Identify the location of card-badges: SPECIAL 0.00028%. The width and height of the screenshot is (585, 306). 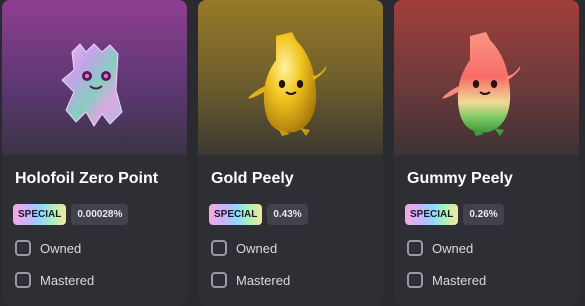
(71, 214).